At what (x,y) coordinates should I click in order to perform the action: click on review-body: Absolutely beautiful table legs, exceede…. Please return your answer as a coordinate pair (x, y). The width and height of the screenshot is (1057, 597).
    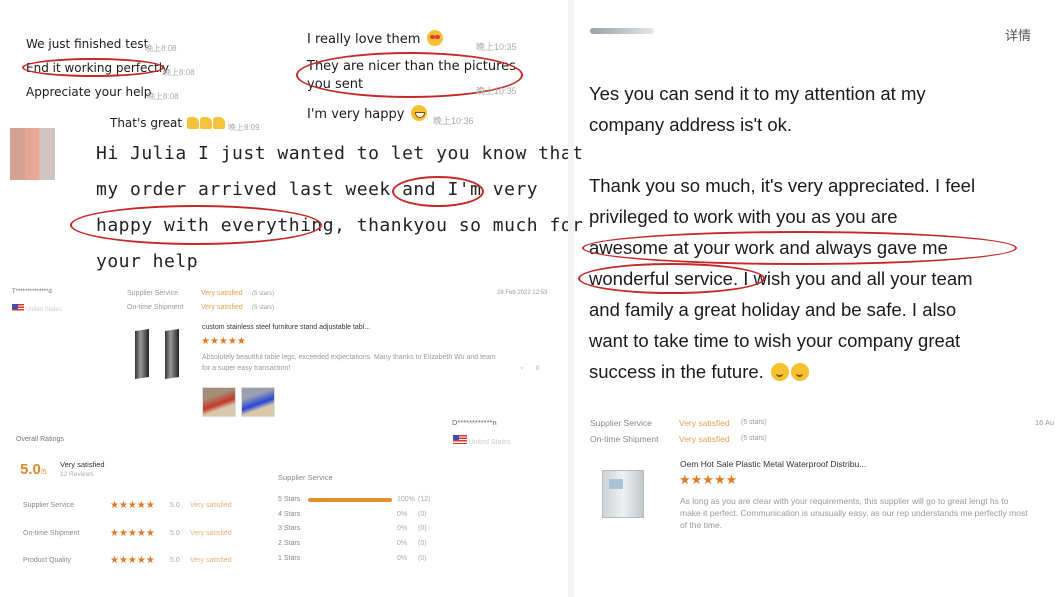
    Looking at the image, I should click on (349, 363).